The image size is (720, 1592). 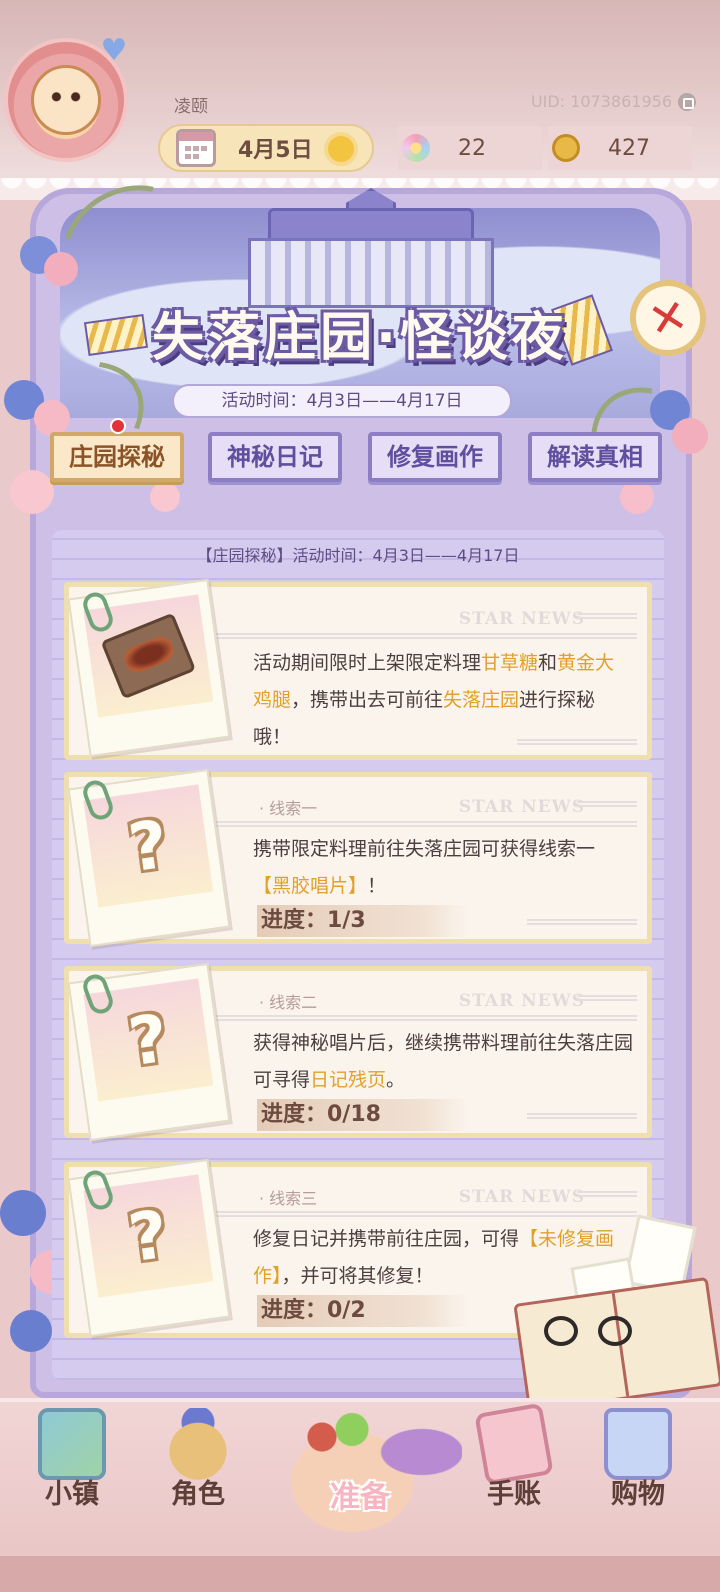 What do you see at coordinates (288, 1002) in the screenshot?
I see `clue-label: · 线索二` at bounding box center [288, 1002].